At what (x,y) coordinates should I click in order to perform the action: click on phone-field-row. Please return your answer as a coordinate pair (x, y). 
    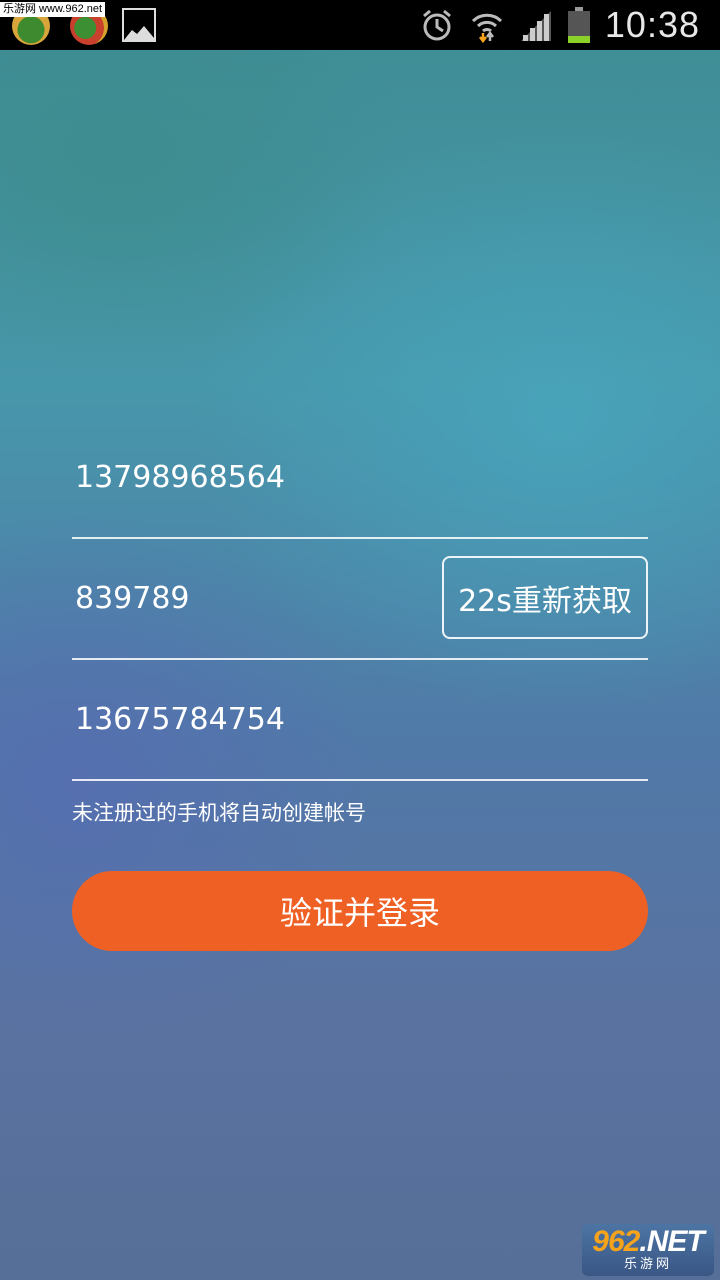
    Looking at the image, I should click on (360, 478).